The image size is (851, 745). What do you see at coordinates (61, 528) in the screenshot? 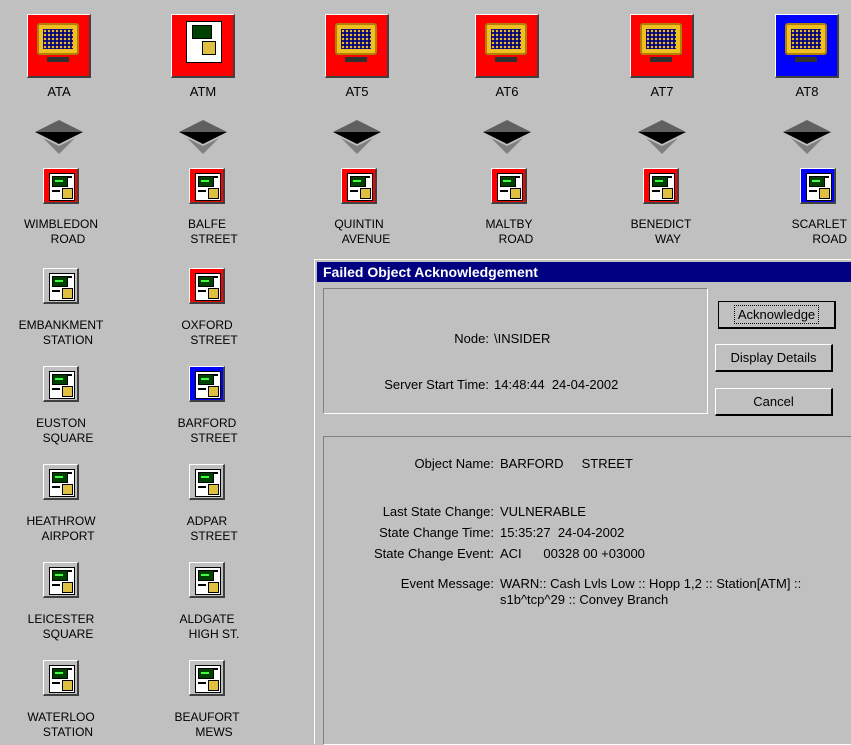
I see `col1-node-label: HEATHROW AIRPORT` at bounding box center [61, 528].